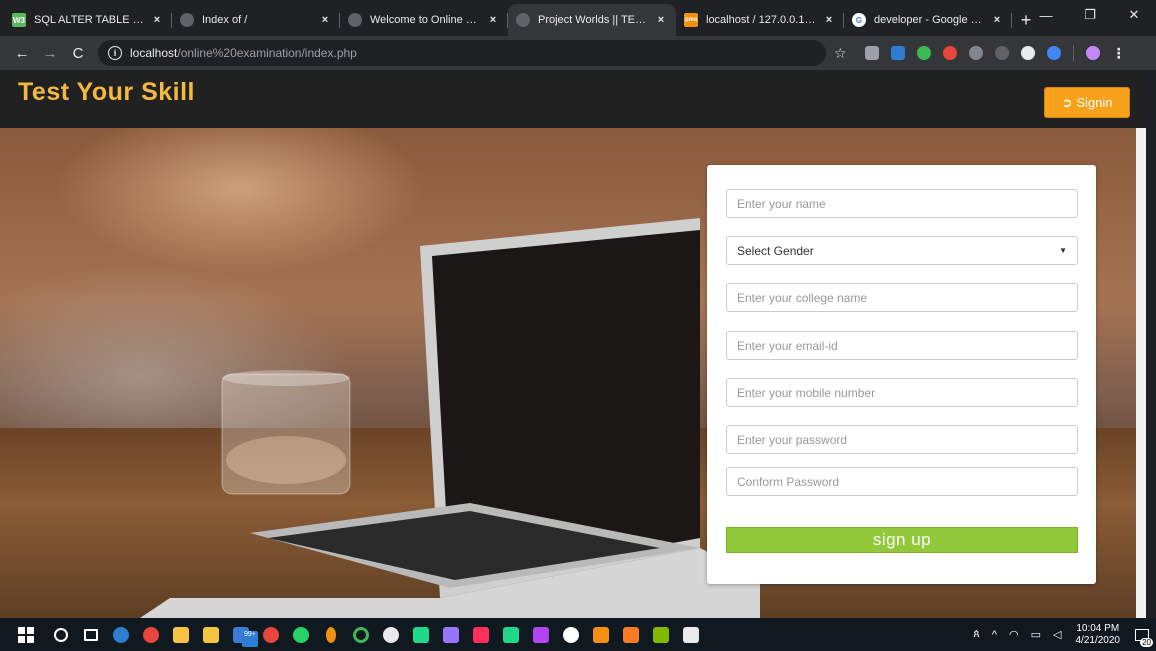 The image size is (1156, 651). I want to click on site-header: Test Your Skill ➲ Signin, so click(573, 99).